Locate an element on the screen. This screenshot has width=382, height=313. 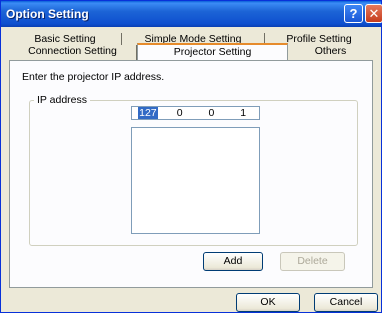
tab-connection-setting: Connection Setting is located at coordinates (73, 52).